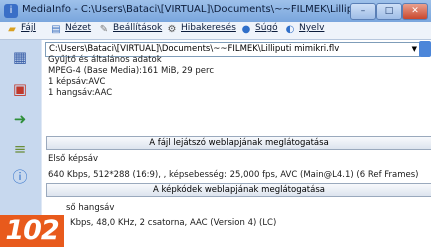 The height and width of the screenshot is (247, 431). Describe the element at coordinates (389, 11) in the screenshot. I see `maximize-button: □` at that location.